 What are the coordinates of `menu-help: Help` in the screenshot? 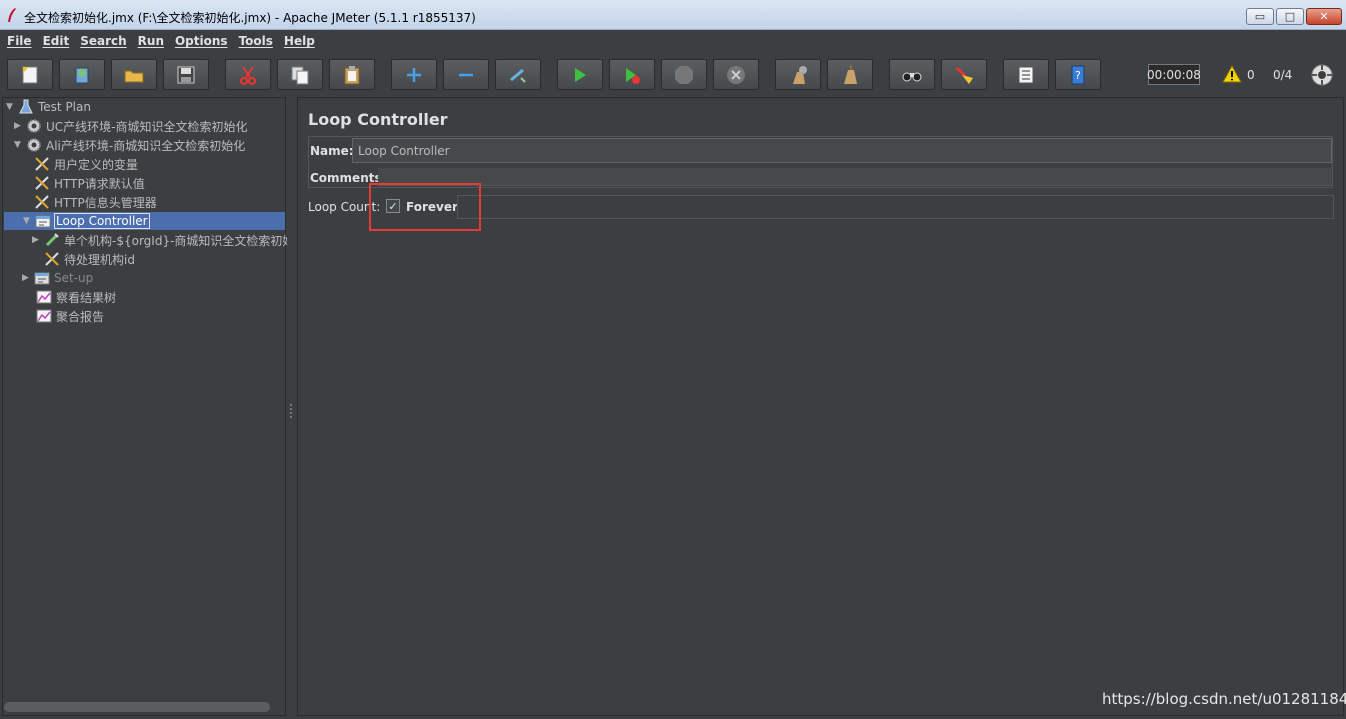 It's located at (300, 41).